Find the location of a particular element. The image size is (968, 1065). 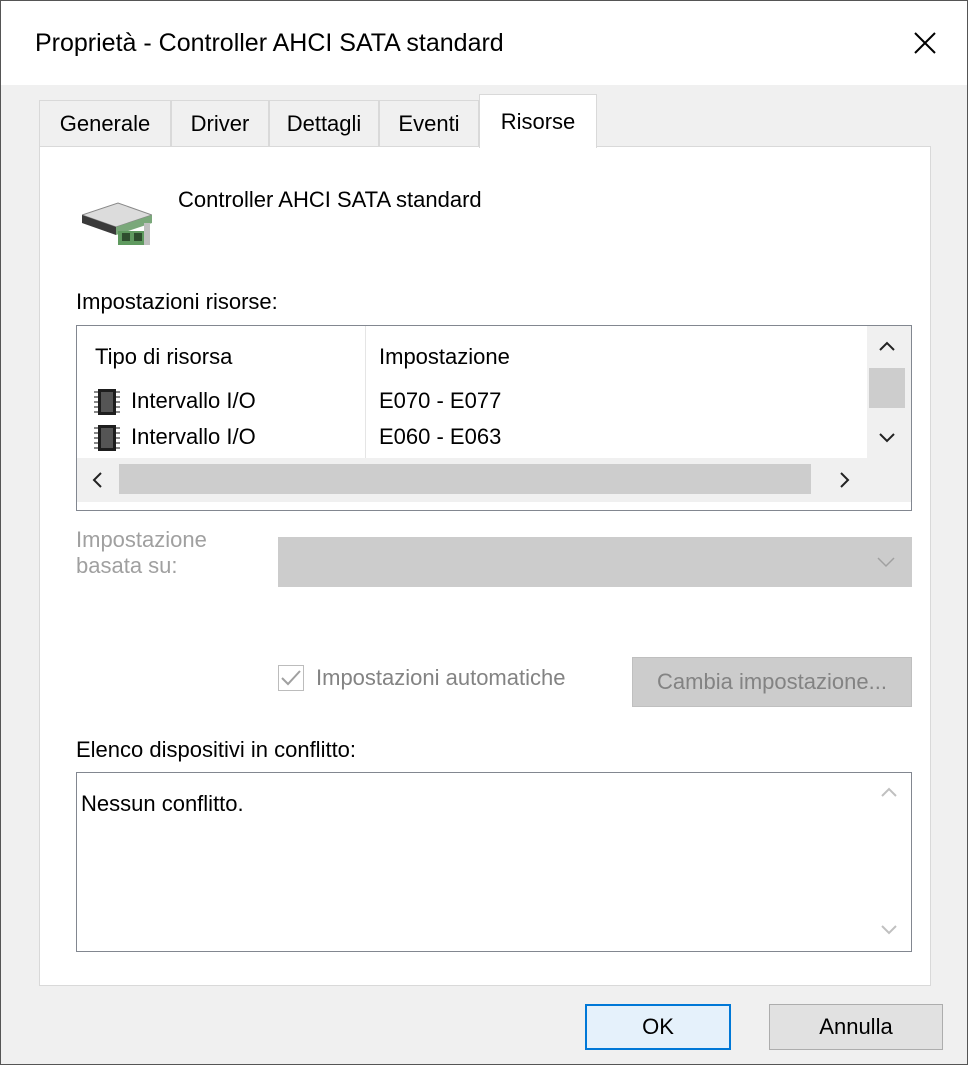

list-header: Tipo di risorsa Impostazione is located at coordinates (472, 354).